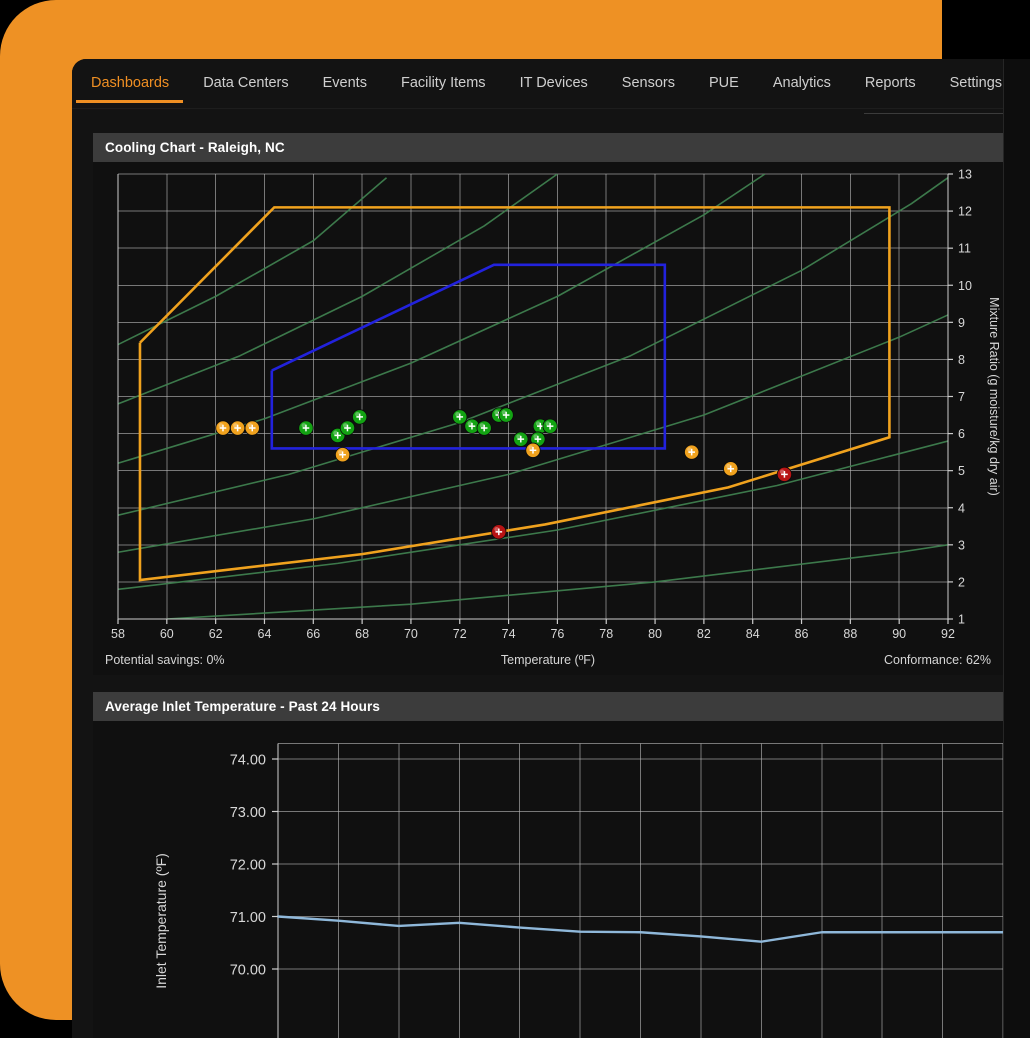 The image size is (1030, 1038). I want to click on svg-text: 74, so click(509, 634).